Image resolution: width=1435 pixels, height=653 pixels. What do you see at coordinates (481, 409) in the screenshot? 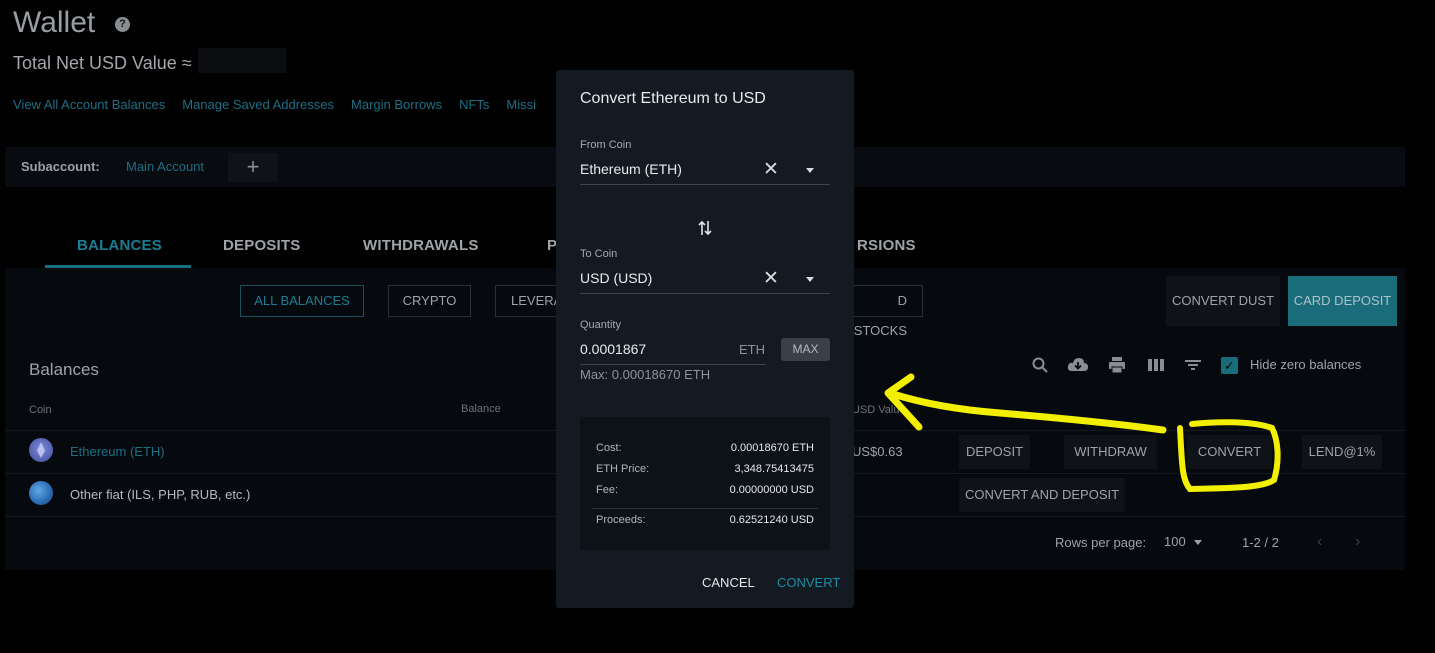
I see `column-balance: Balance` at bounding box center [481, 409].